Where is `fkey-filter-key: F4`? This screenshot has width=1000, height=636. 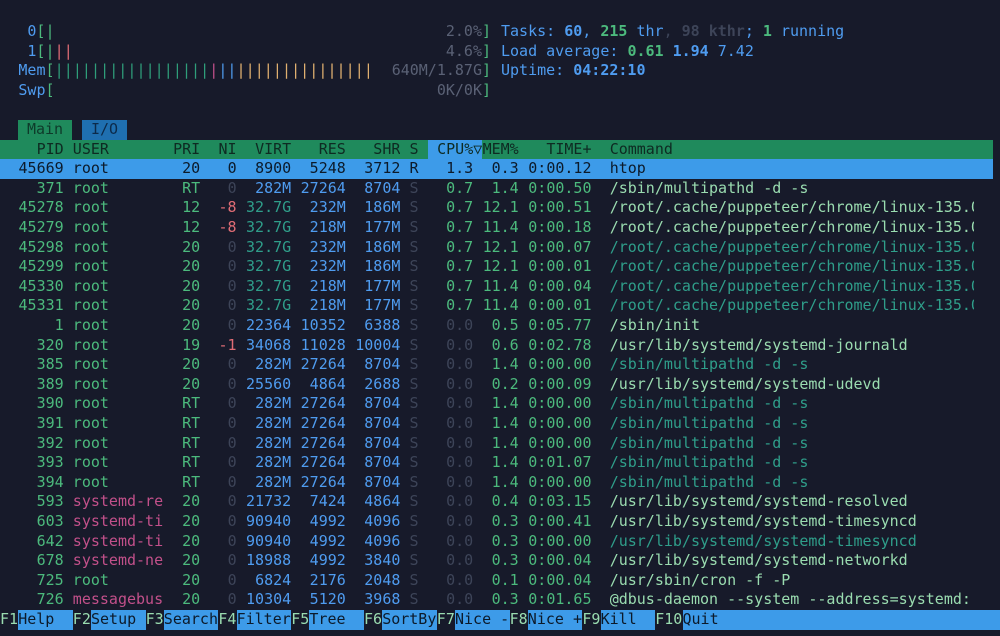
fkey-filter-key: F4 is located at coordinates (227, 620).